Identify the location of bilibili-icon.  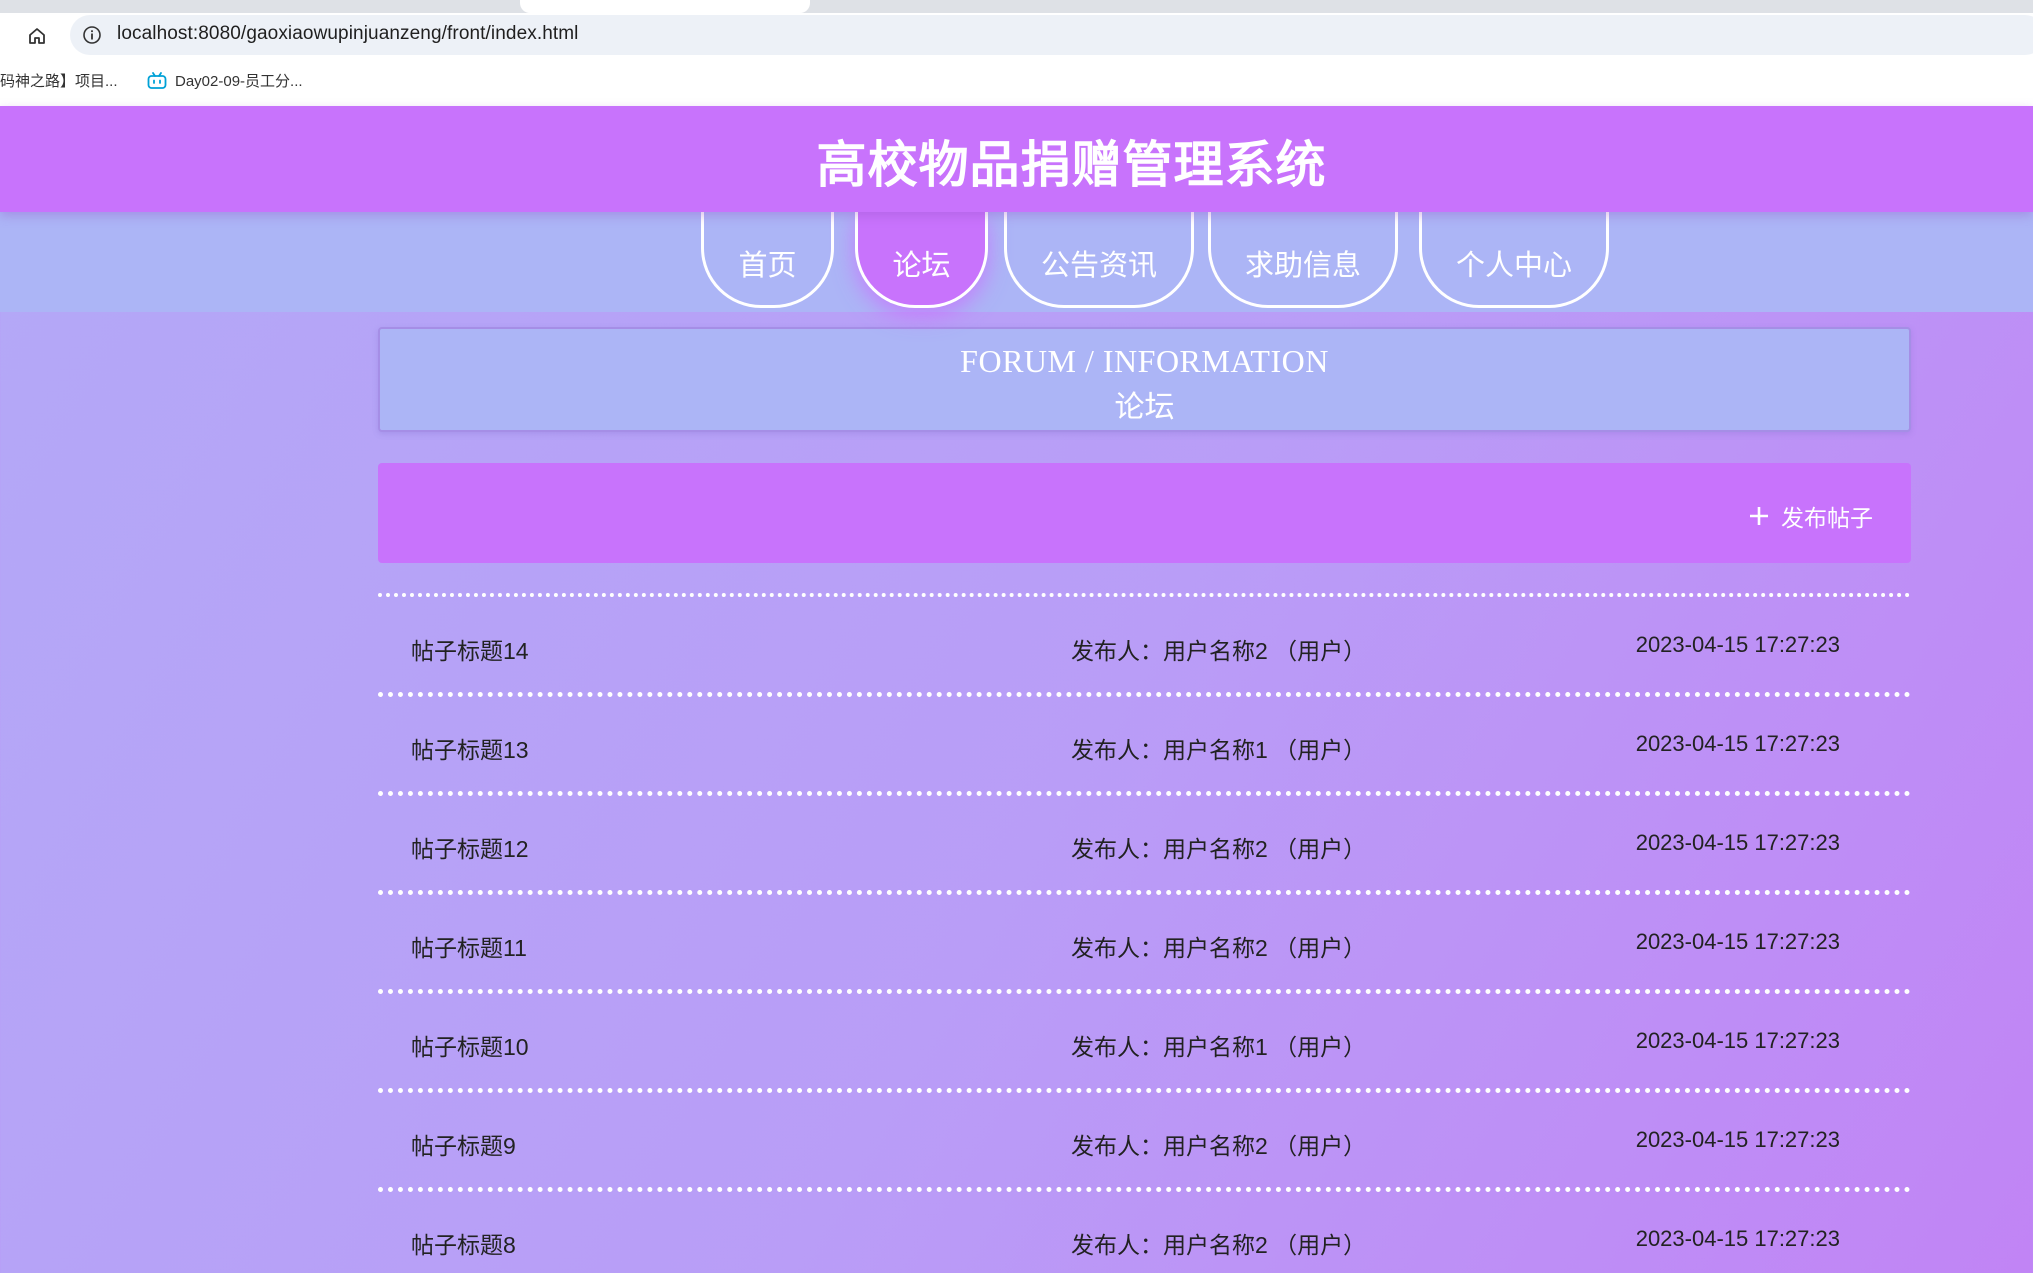
(157, 80).